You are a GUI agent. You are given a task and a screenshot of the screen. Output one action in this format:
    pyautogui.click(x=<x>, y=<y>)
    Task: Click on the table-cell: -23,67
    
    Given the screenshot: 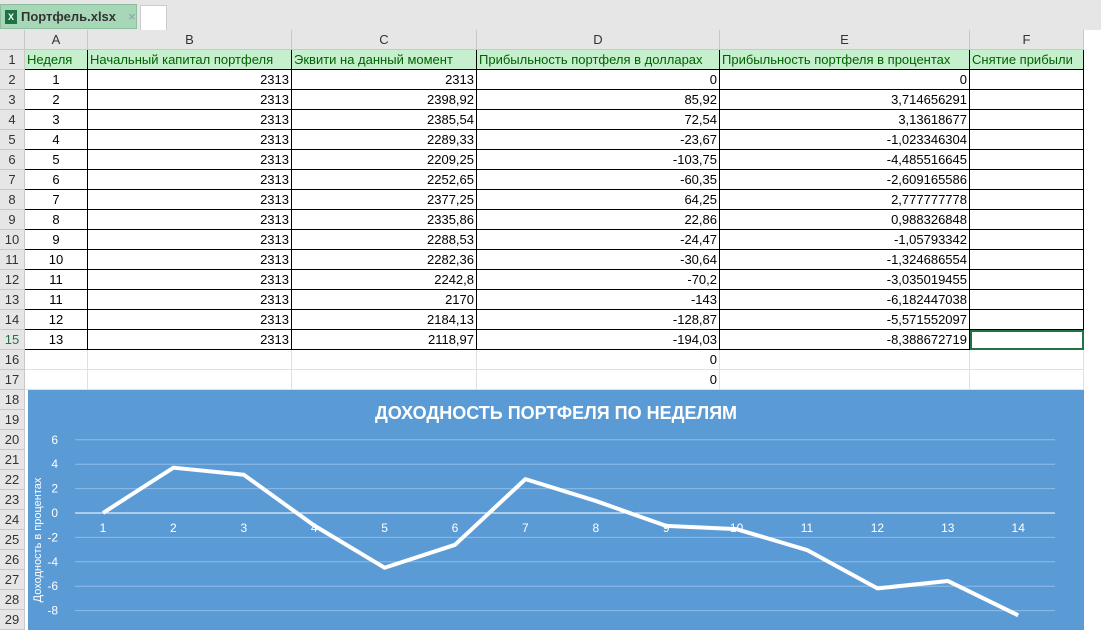 What is the action you would take?
    pyautogui.click(x=598, y=140)
    